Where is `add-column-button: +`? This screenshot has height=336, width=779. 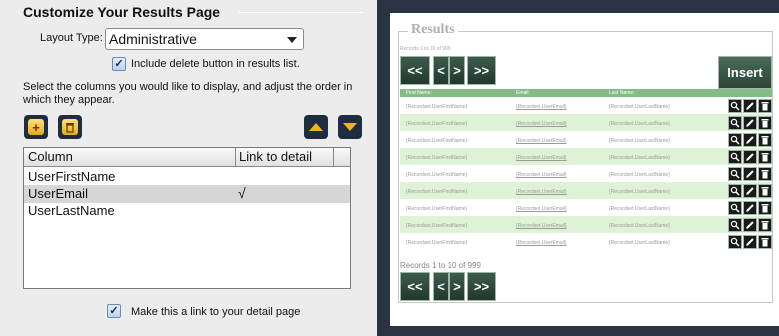
add-column-button: + is located at coordinates (36, 127).